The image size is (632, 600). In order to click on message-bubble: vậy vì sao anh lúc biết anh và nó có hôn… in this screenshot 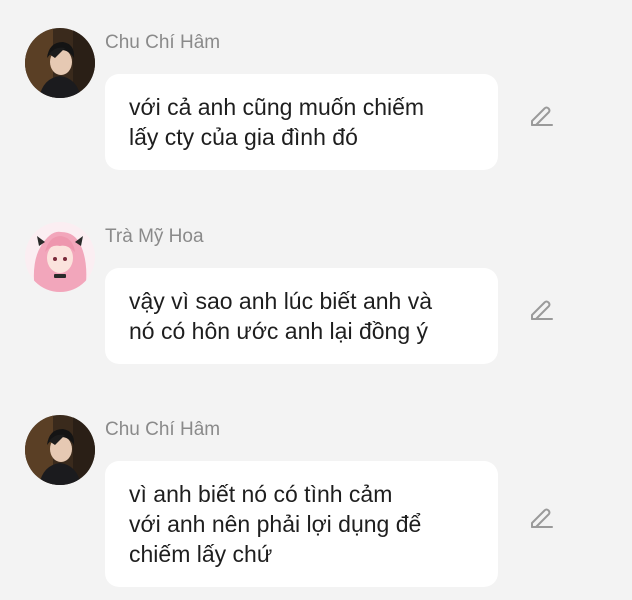, I will do `click(301, 316)`.